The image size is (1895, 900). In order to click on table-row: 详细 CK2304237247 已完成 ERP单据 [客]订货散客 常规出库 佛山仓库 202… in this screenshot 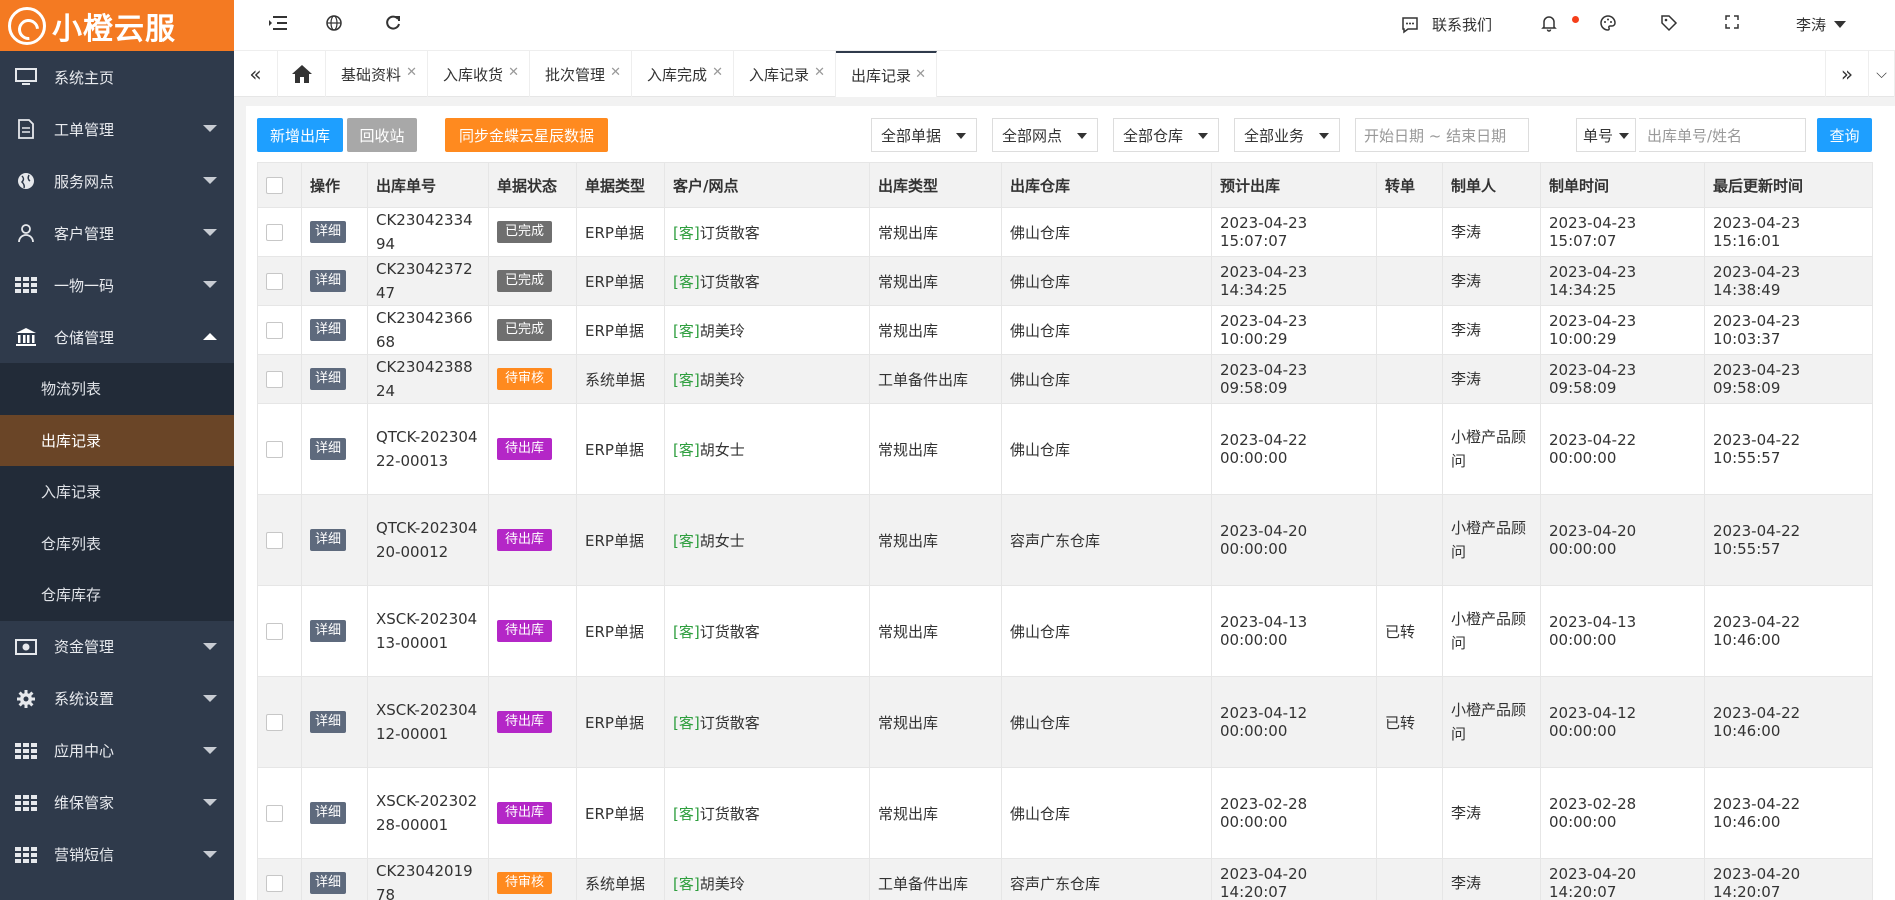, I will do `click(1065, 281)`.